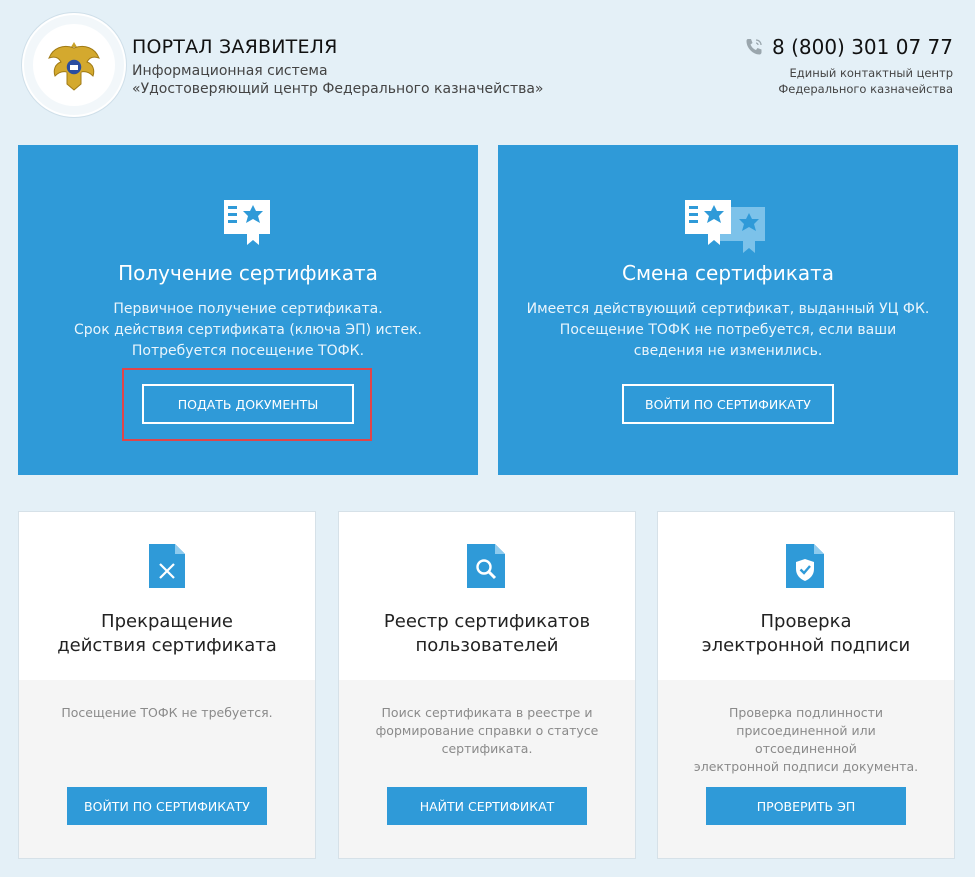  What do you see at coordinates (248, 404) in the screenshot?
I see `submit-documents-button: ПОДАТЬ ДОКУМЕНТЫ` at bounding box center [248, 404].